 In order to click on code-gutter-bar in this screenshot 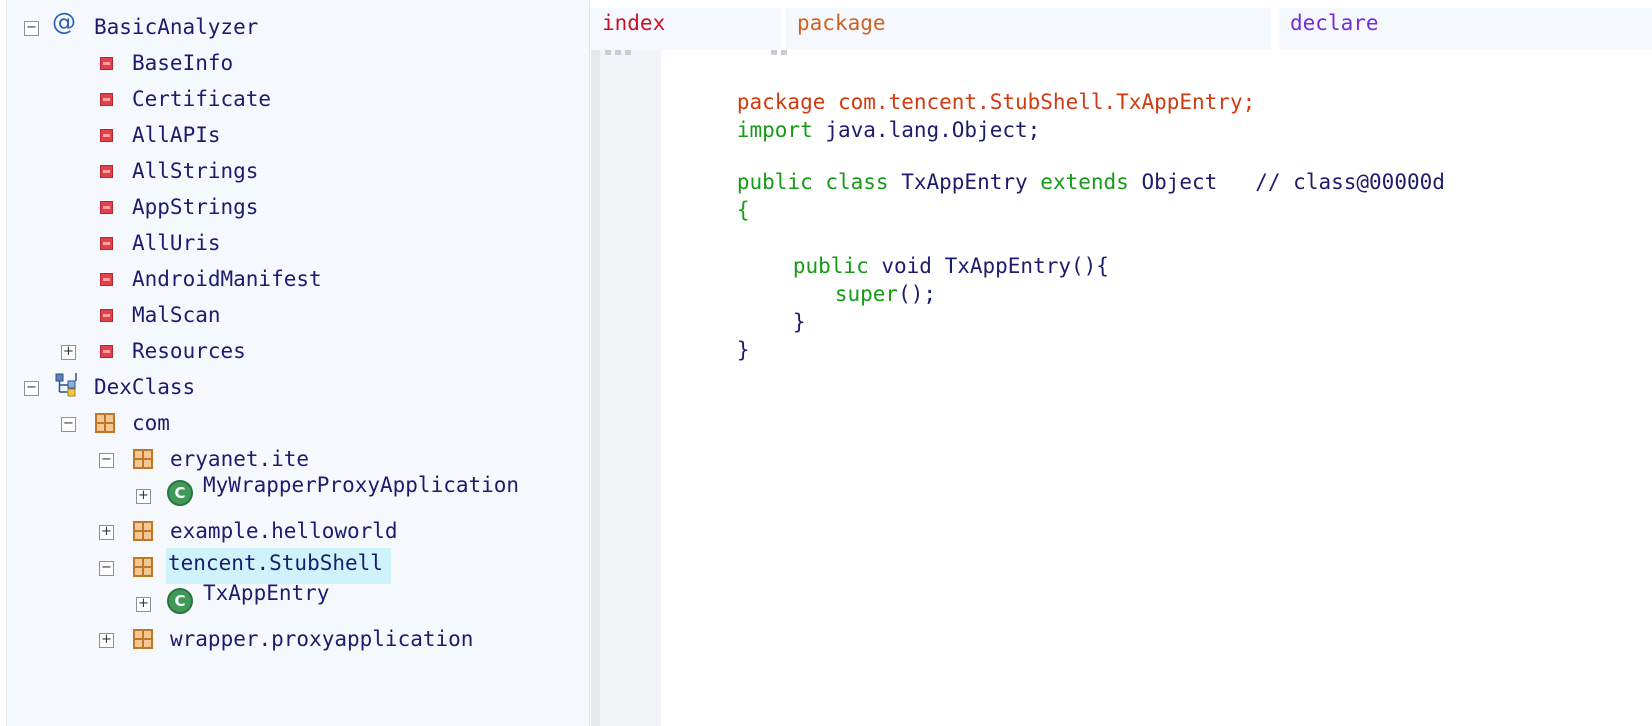, I will do `click(595, 388)`.